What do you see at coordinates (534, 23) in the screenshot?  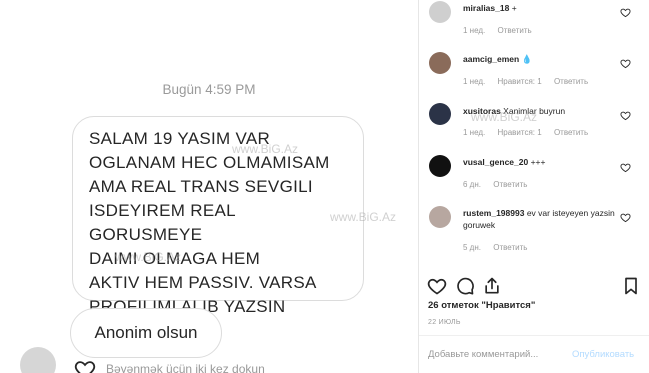 I see `comment-item: miralias_18 + 1 нед. Ответить` at bounding box center [534, 23].